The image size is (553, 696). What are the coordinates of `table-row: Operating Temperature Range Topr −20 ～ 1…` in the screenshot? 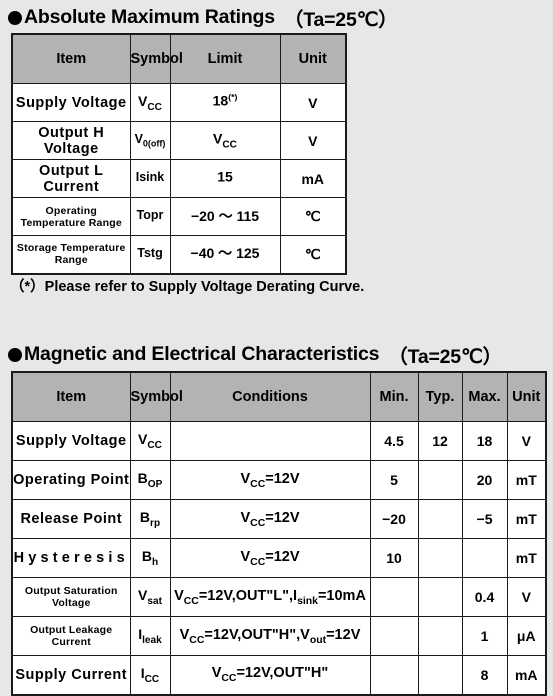 It's located at (179, 216).